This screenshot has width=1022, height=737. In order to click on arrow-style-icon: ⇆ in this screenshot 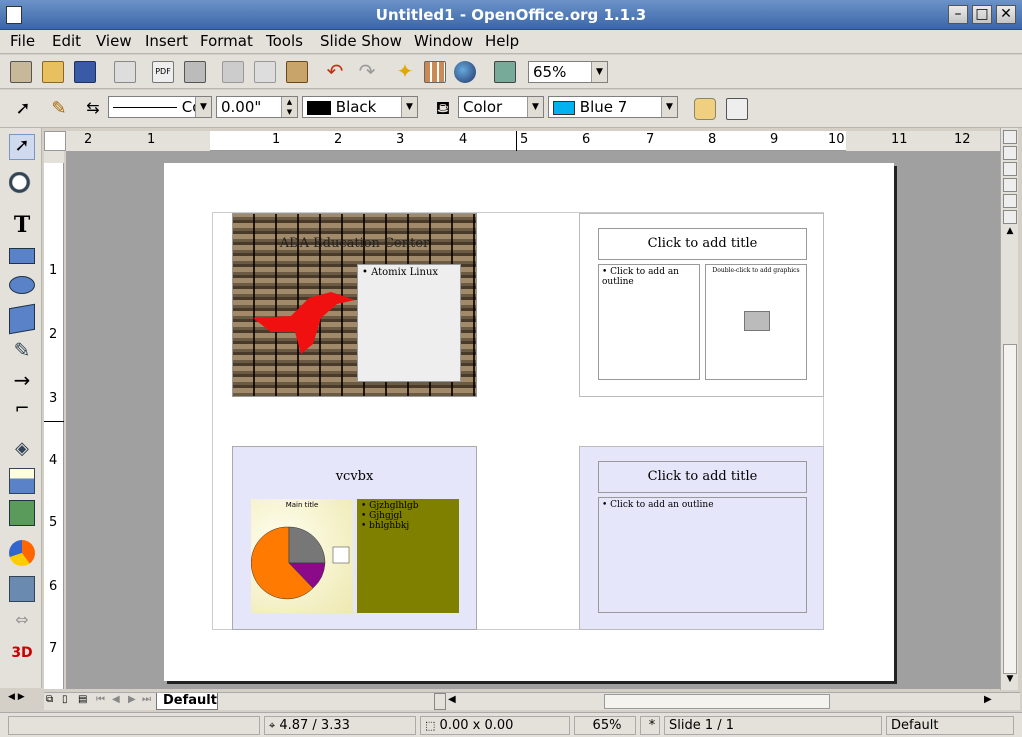, I will do `click(93, 109)`.